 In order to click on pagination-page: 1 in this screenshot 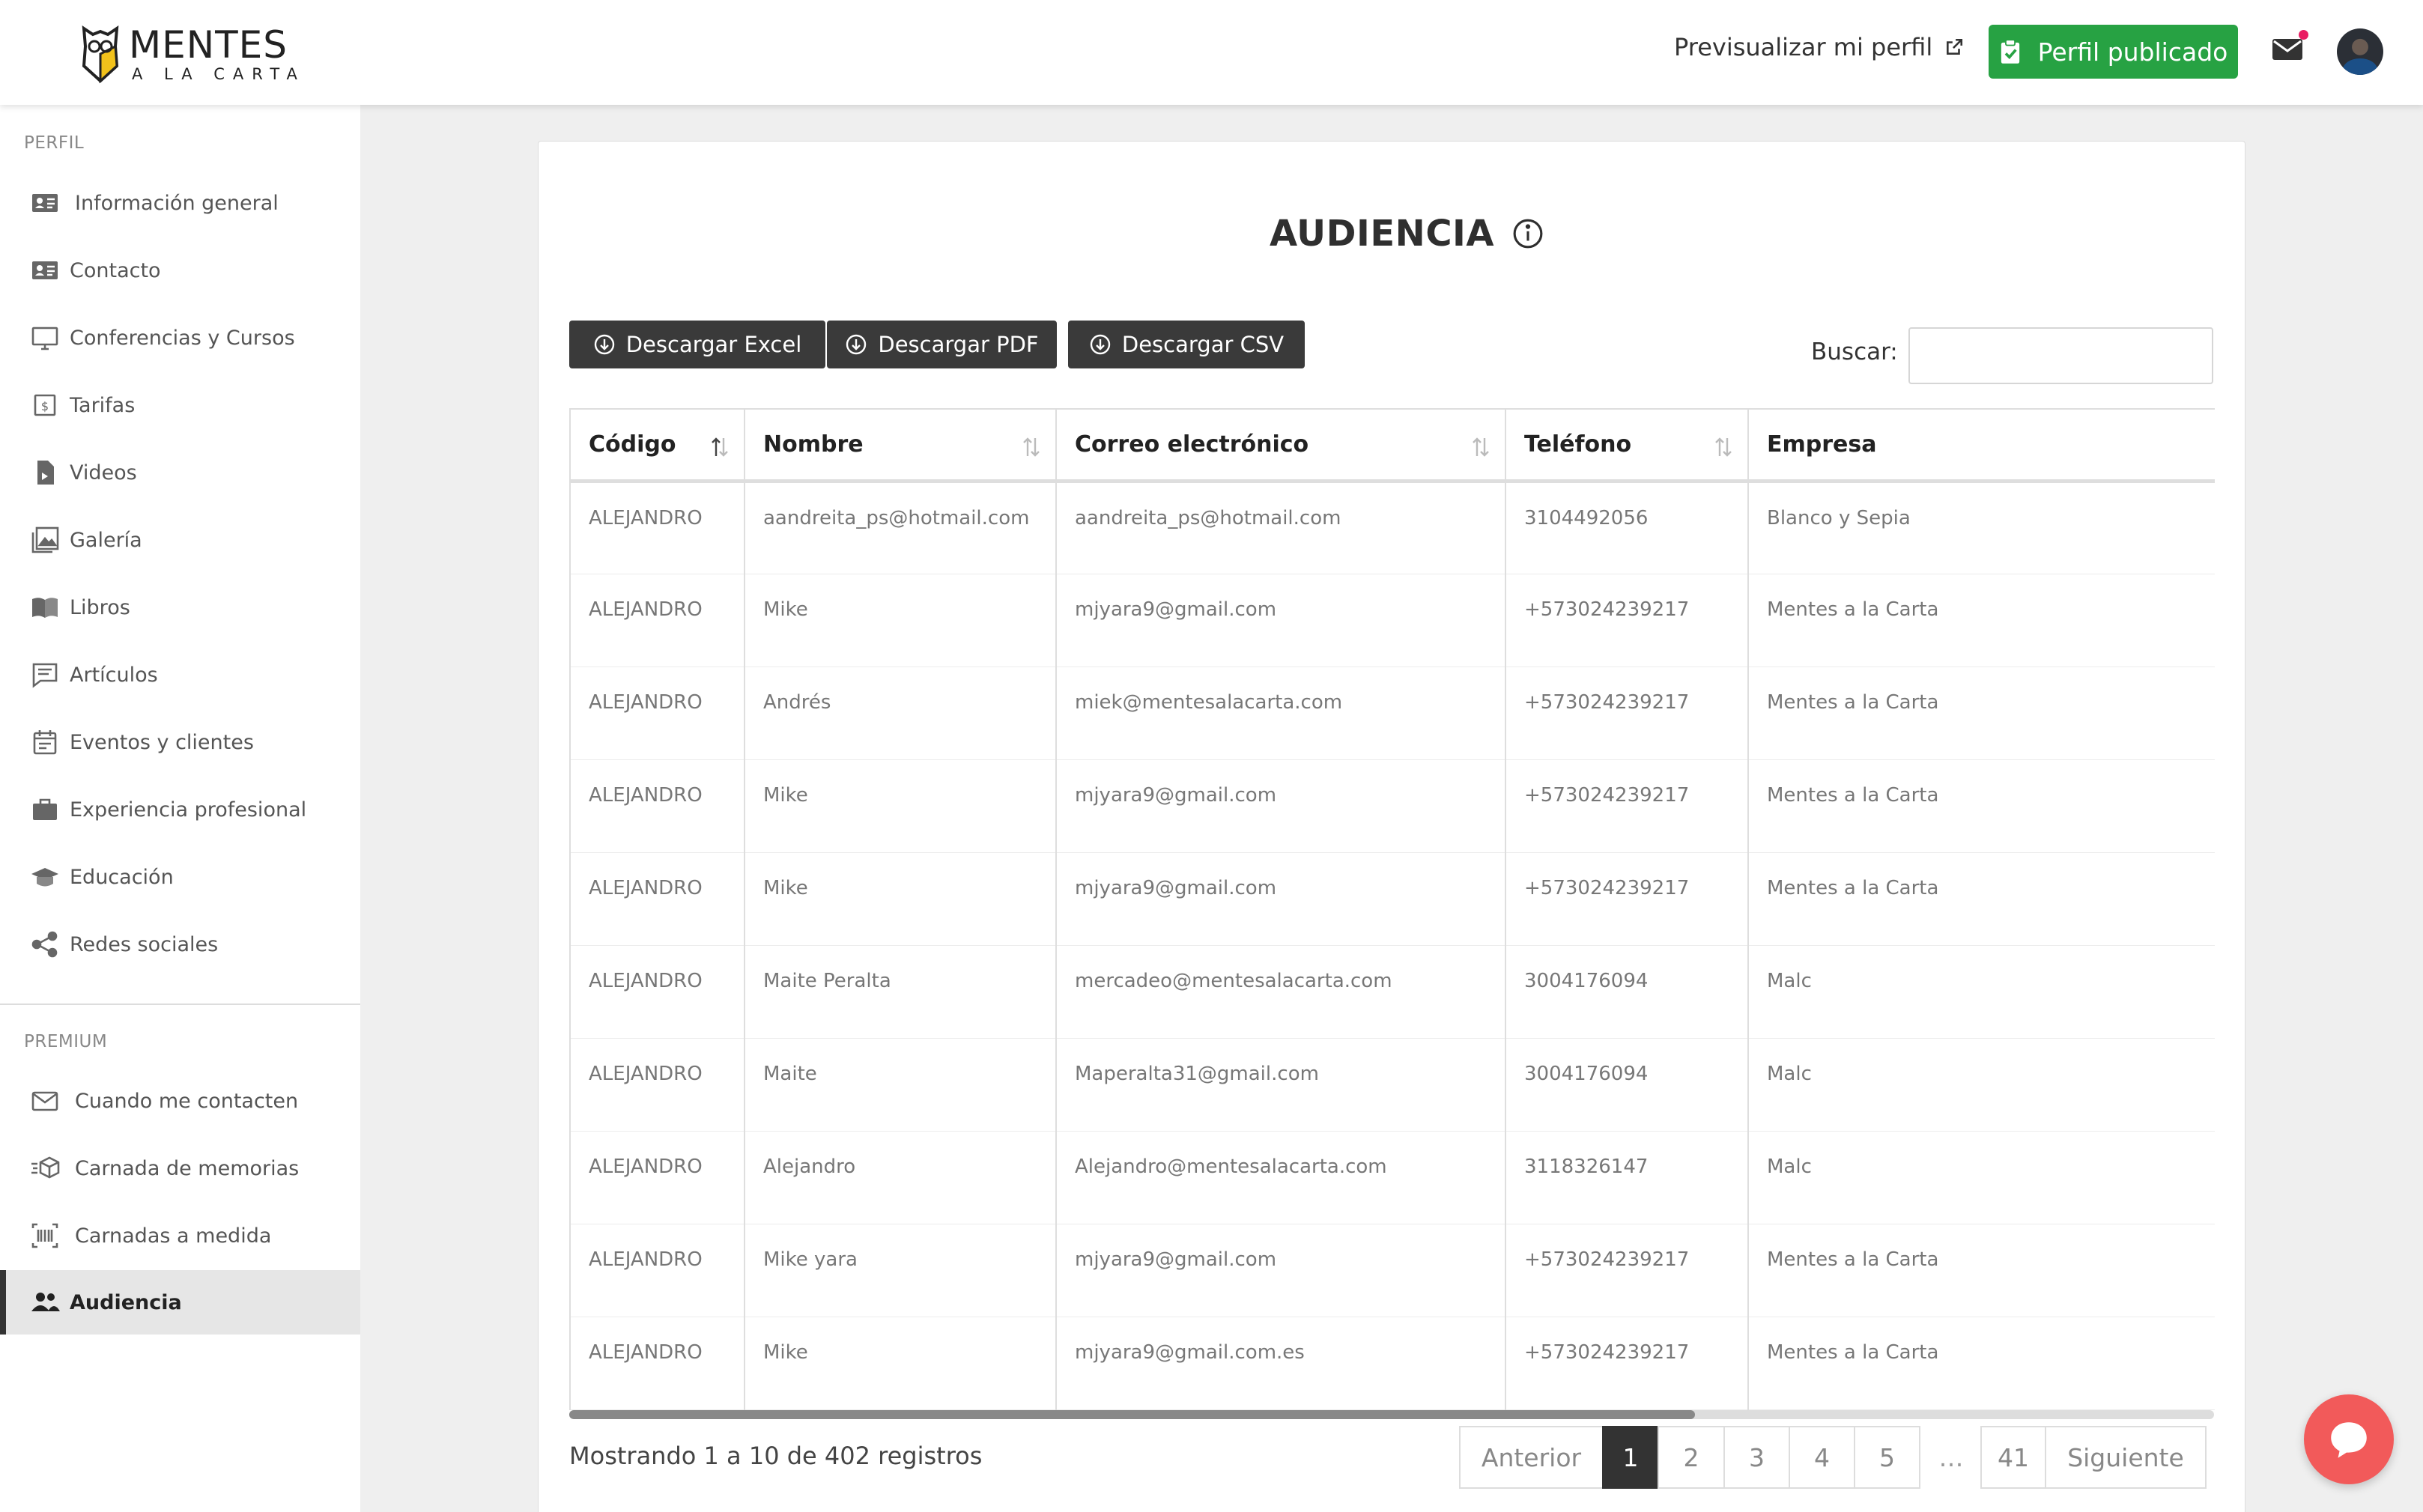, I will do `click(1631, 1457)`.